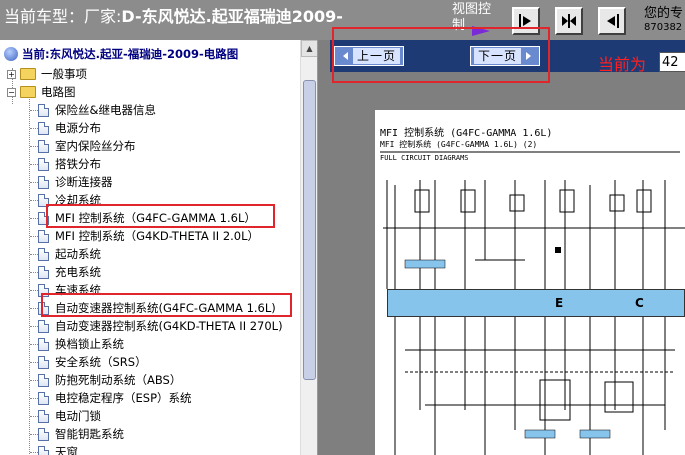 Image resolution: width=685 pixels, height=455 pixels. Describe the element at coordinates (528, 56) in the screenshot. I see `next-arrow-icon` at that location.